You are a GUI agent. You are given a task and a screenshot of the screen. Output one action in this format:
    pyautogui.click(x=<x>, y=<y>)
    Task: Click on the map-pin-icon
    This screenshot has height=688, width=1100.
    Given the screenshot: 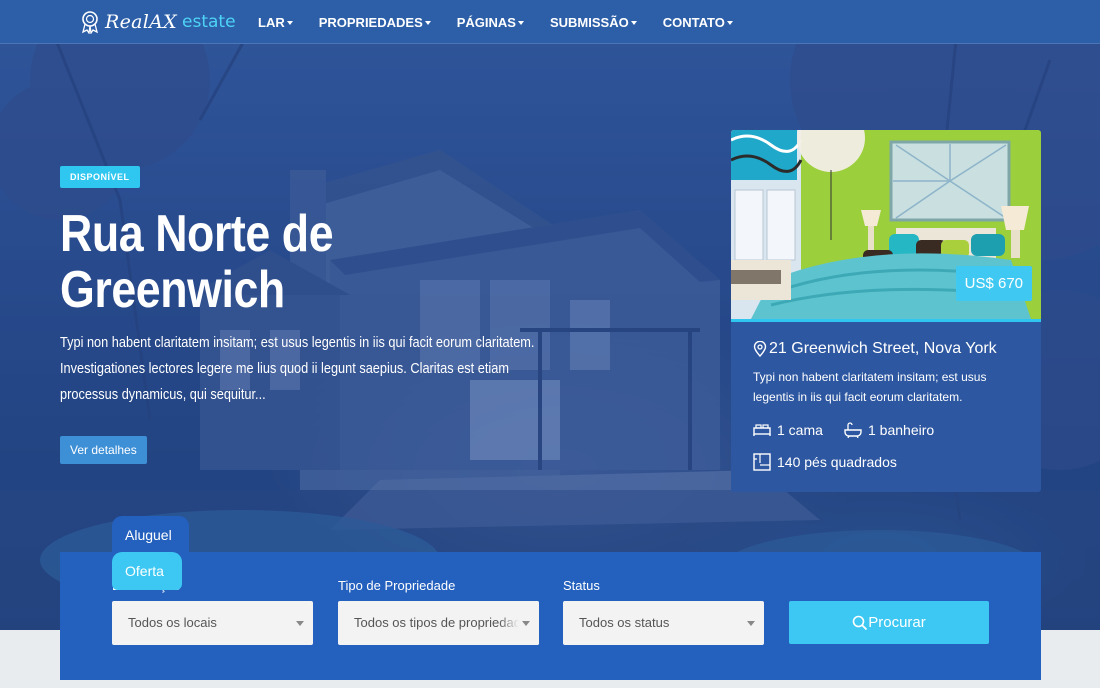 What is the action you would take?
    pyautogui.click(x=760, y=349)
    